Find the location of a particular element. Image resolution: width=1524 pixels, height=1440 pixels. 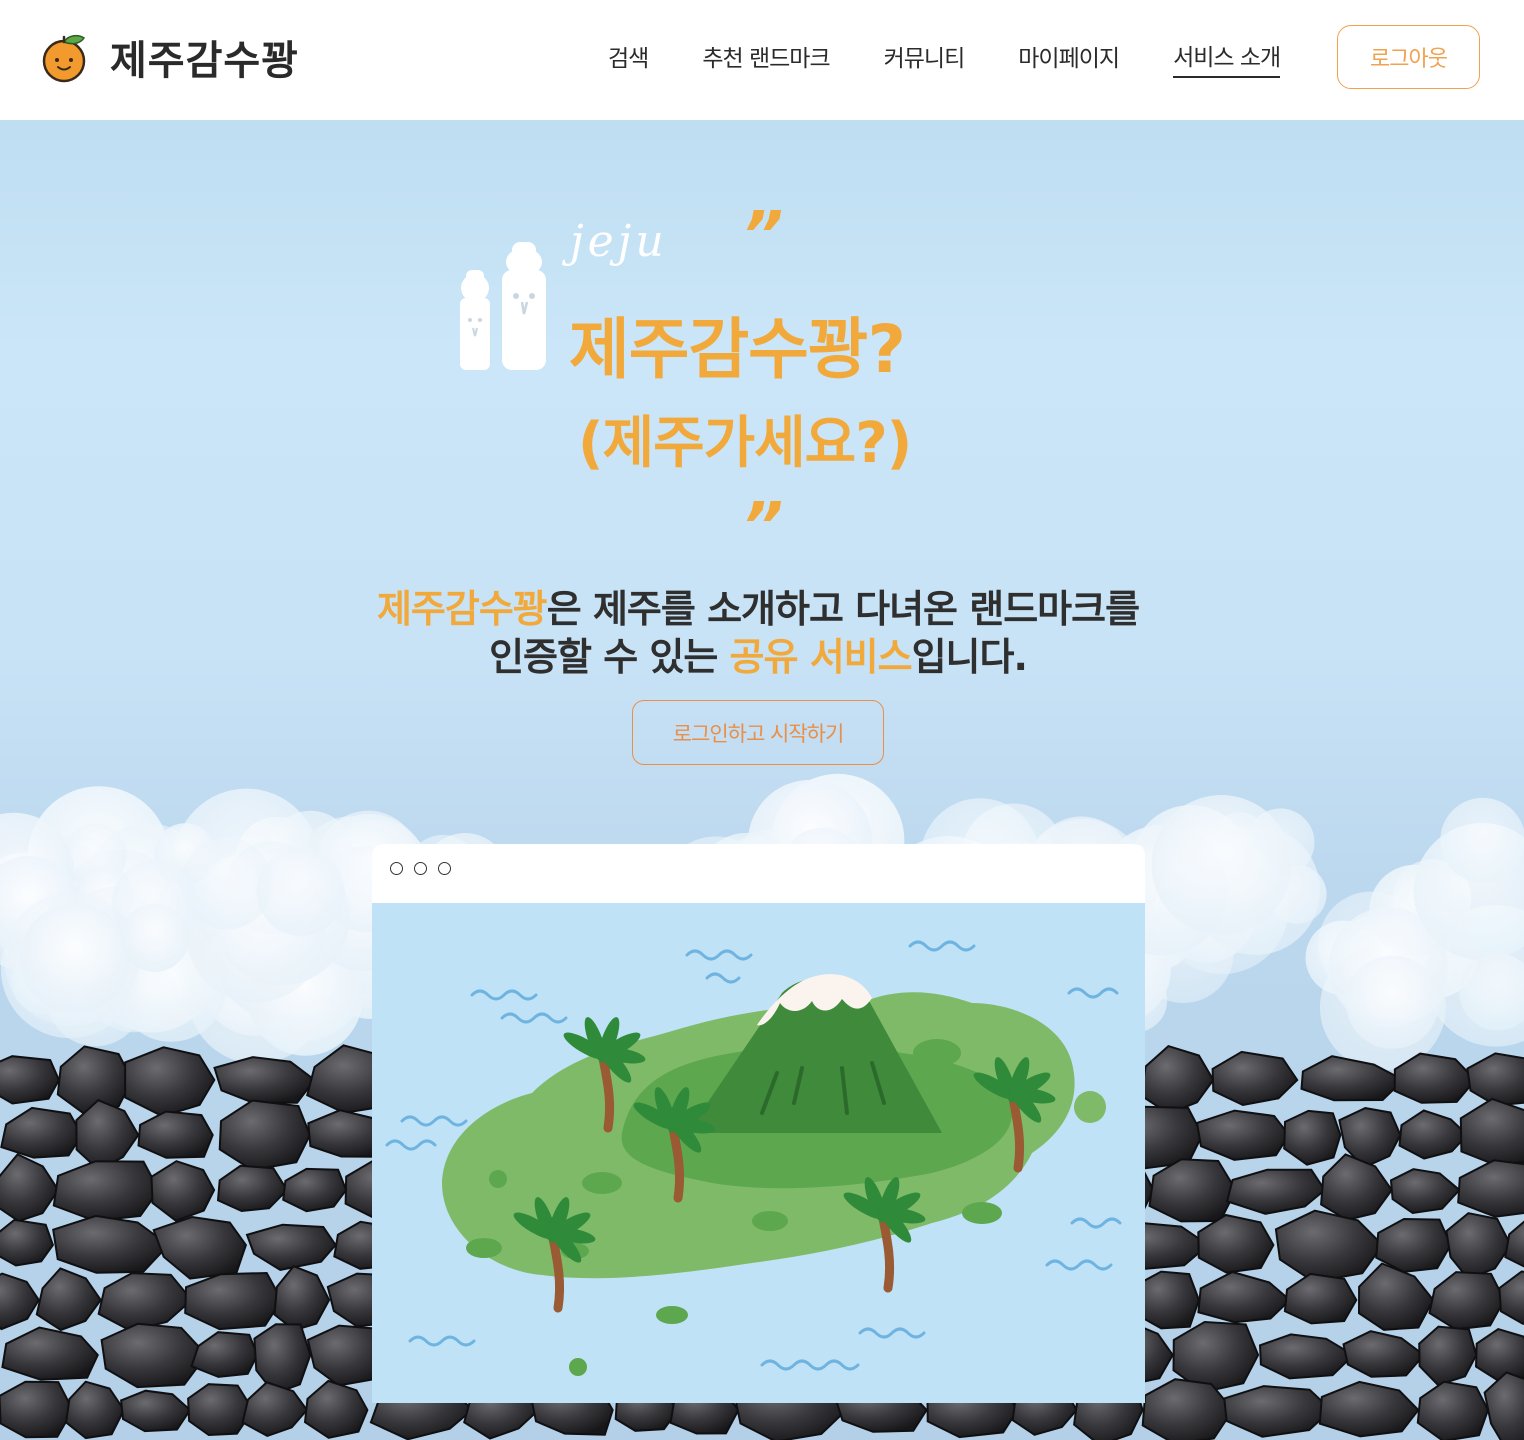

desc-brand-highlight: 제주감수꽝 is located at coordinates (462, 609).